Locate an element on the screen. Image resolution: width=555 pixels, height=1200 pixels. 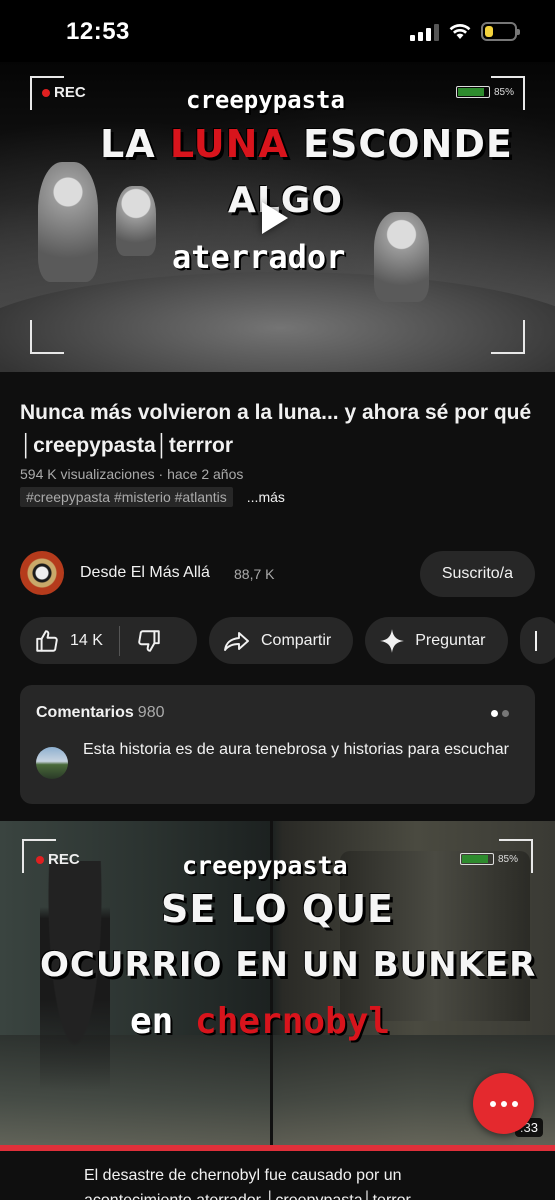
subscriber-count: 88,7 K is located at coordinates (254, 574).